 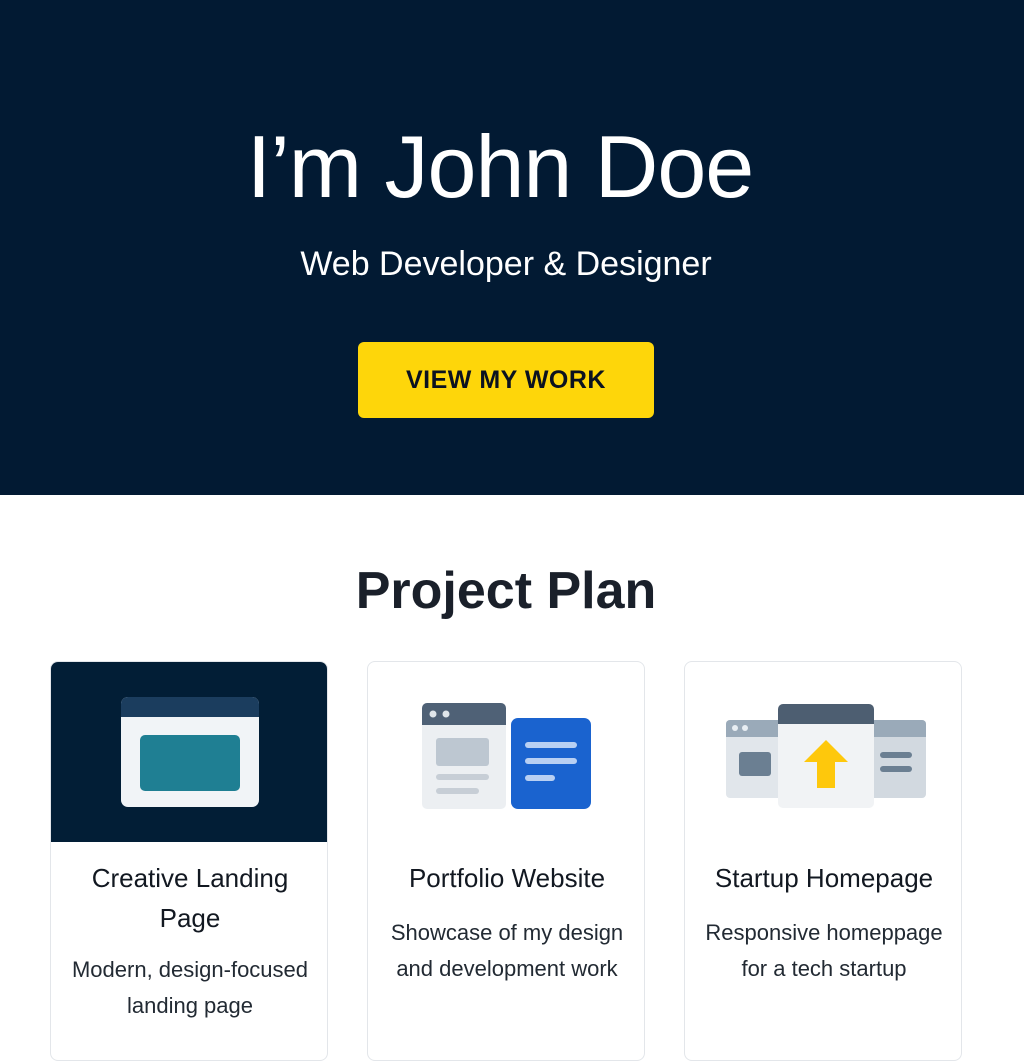 I want to click on browser-window-icon, so click(x=190, y=752).